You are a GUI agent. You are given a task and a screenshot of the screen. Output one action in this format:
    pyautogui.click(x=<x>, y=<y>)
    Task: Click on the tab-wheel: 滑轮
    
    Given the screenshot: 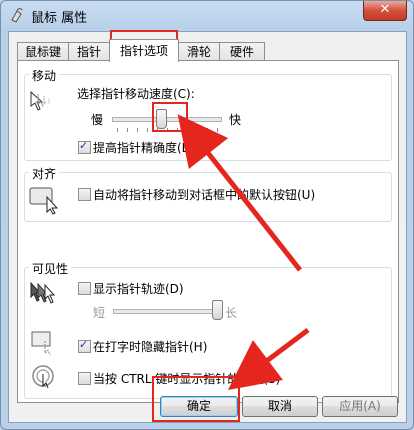 What is the action you would take?
    pyautogui.click(x=199, y=51)
    